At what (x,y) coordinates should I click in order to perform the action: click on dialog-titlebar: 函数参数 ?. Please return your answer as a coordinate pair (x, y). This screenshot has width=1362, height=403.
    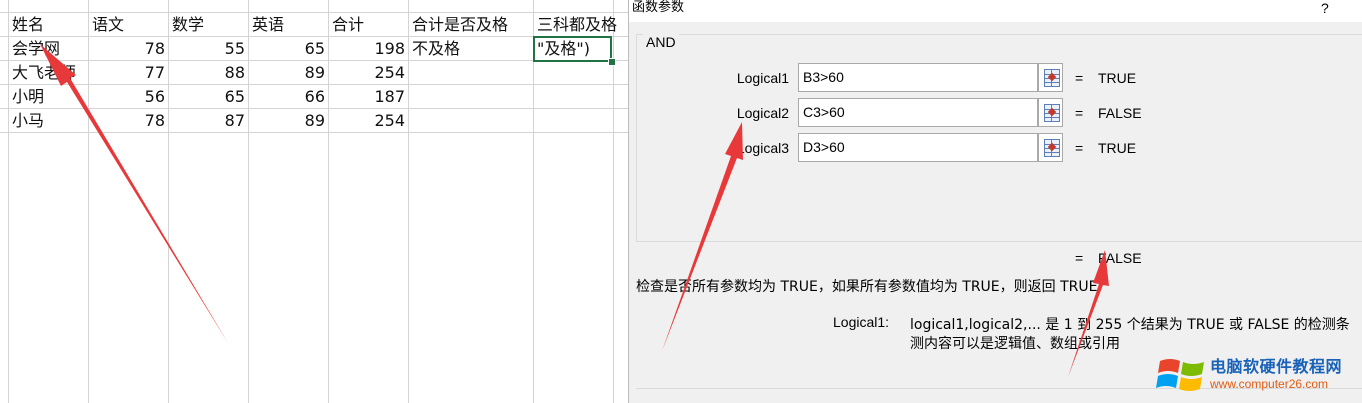
    Looking at the image, I should click on (995, 11).